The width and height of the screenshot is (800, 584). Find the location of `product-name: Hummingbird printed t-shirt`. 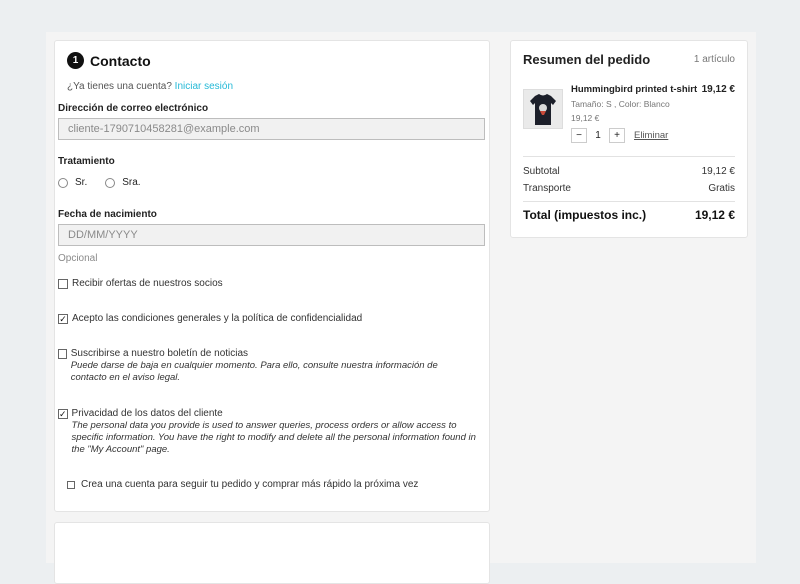

product-name: Hummingbird printed t-shirt is located at coordinates (634, 89).